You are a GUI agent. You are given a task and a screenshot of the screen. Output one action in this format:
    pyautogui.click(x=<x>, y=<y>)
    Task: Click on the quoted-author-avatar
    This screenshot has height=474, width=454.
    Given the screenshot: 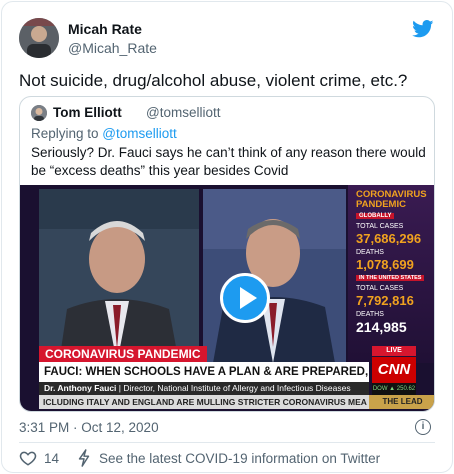 What is the action you would take?
    pyautogui.click(x=39, y=113)
    